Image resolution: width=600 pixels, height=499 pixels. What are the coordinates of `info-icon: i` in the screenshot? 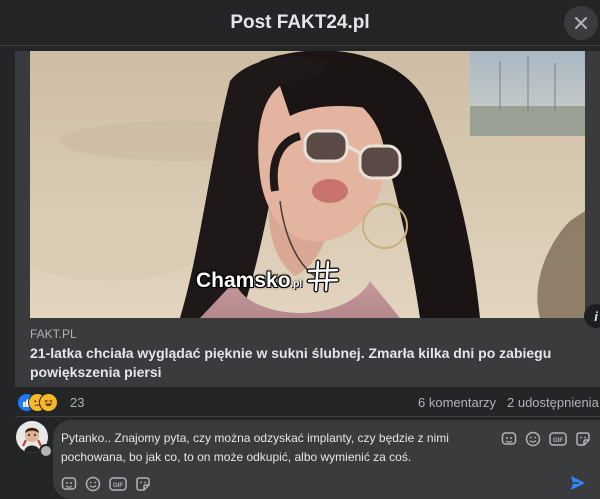 It's located at (592, 316).